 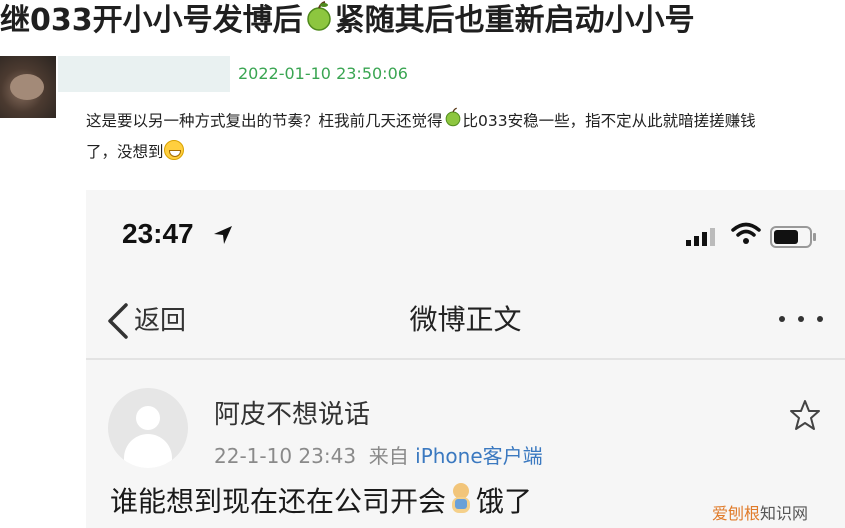 What do you see at coordinates (223, 235) in the screenshot?
I see `location-arrow-icon` at bounding box center [223, 235].